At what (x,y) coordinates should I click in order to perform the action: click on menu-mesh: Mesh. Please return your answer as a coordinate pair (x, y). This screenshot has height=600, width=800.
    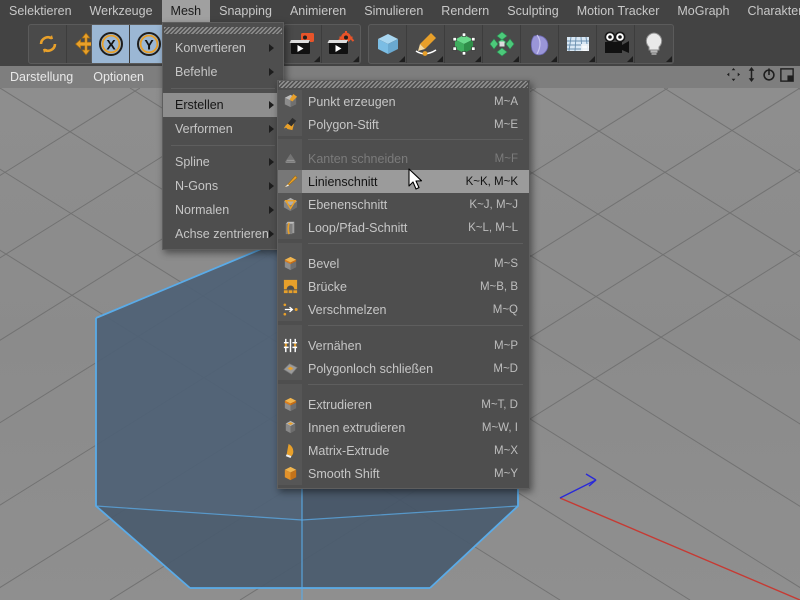
    Looking at the image, I should click on (186, 11).